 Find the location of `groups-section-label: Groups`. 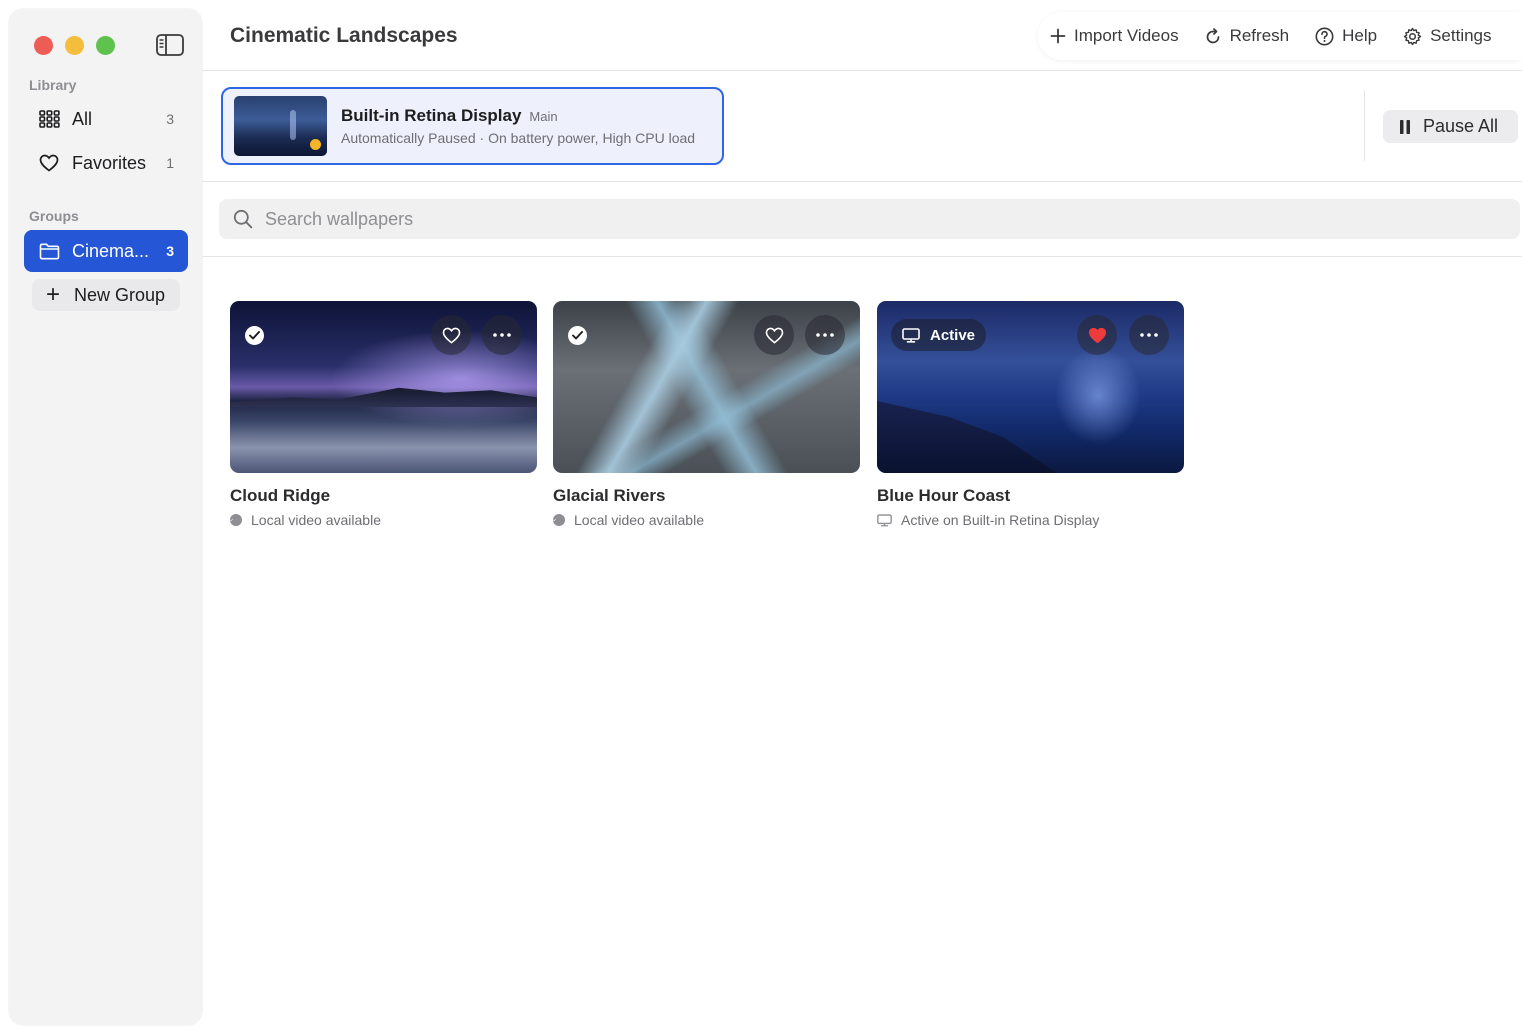

groups-section-label: Groups is located at coordinates (54, 216).